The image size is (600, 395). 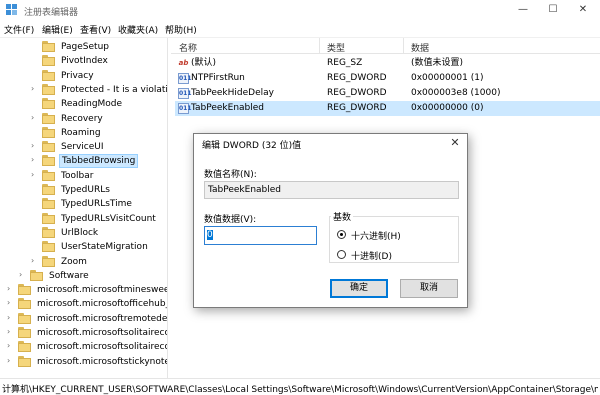 I want to click on tree-item: › Protected - It is a violati, so click(x=99, y=90).